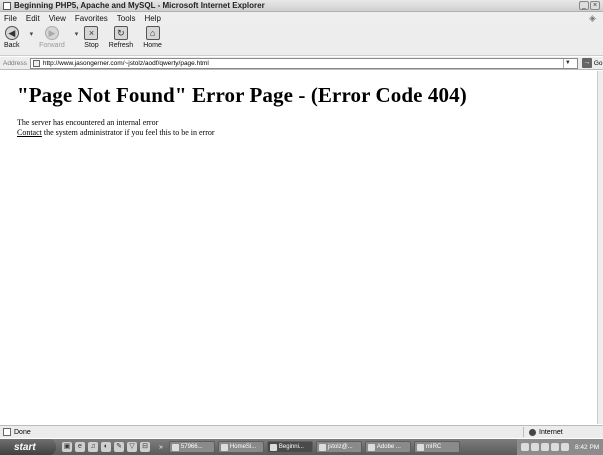  What do you see at coordinates (120, 33) in the screenshot?
I see `refresh-icon: ↻` at bounding box center [120, 33].